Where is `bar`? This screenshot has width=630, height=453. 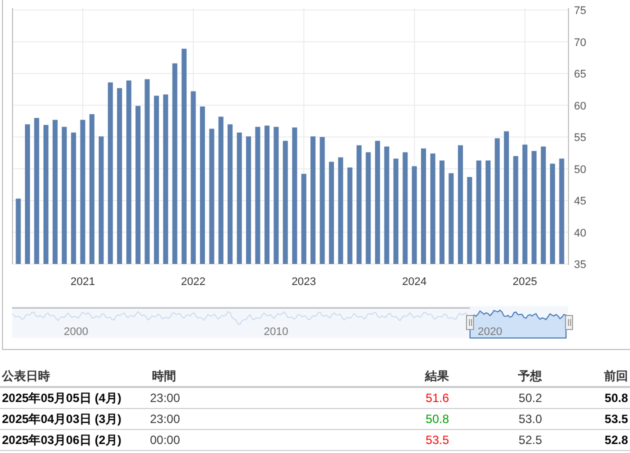
bar is located at coordinates (18, 231).